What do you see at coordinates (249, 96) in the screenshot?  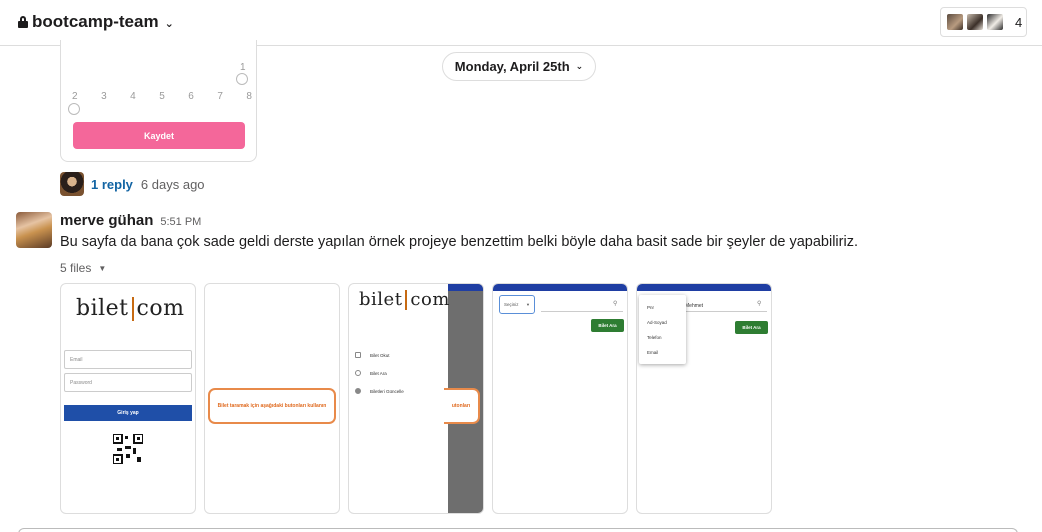 I see `scale-label: 8` at bounding box center [249, 96].